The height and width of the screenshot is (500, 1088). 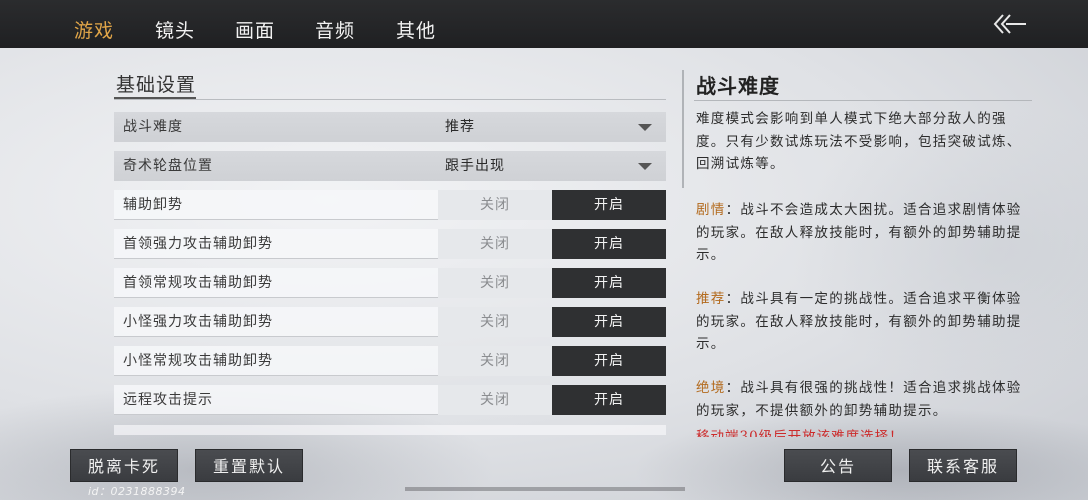 What do you see at coordinates (175, 24) in the screenshot?
I see `tab-camera: 镜头` at bounding box center [175, 24].